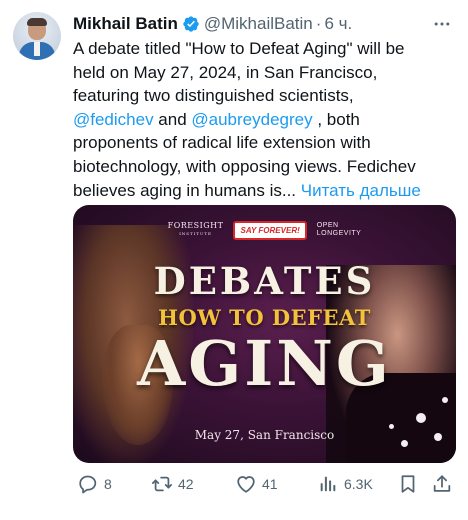  What do you see at coordinates (162, 484) in the screenshot?
I see `retweet-icon` at bounding box center [162, 484].